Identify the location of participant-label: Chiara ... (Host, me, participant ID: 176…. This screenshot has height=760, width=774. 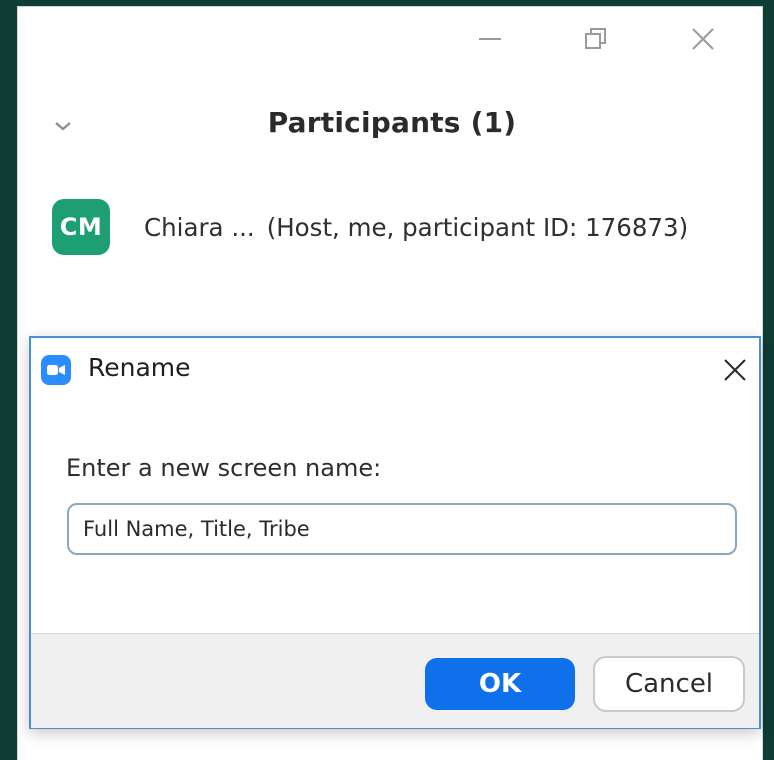
(416, 227).